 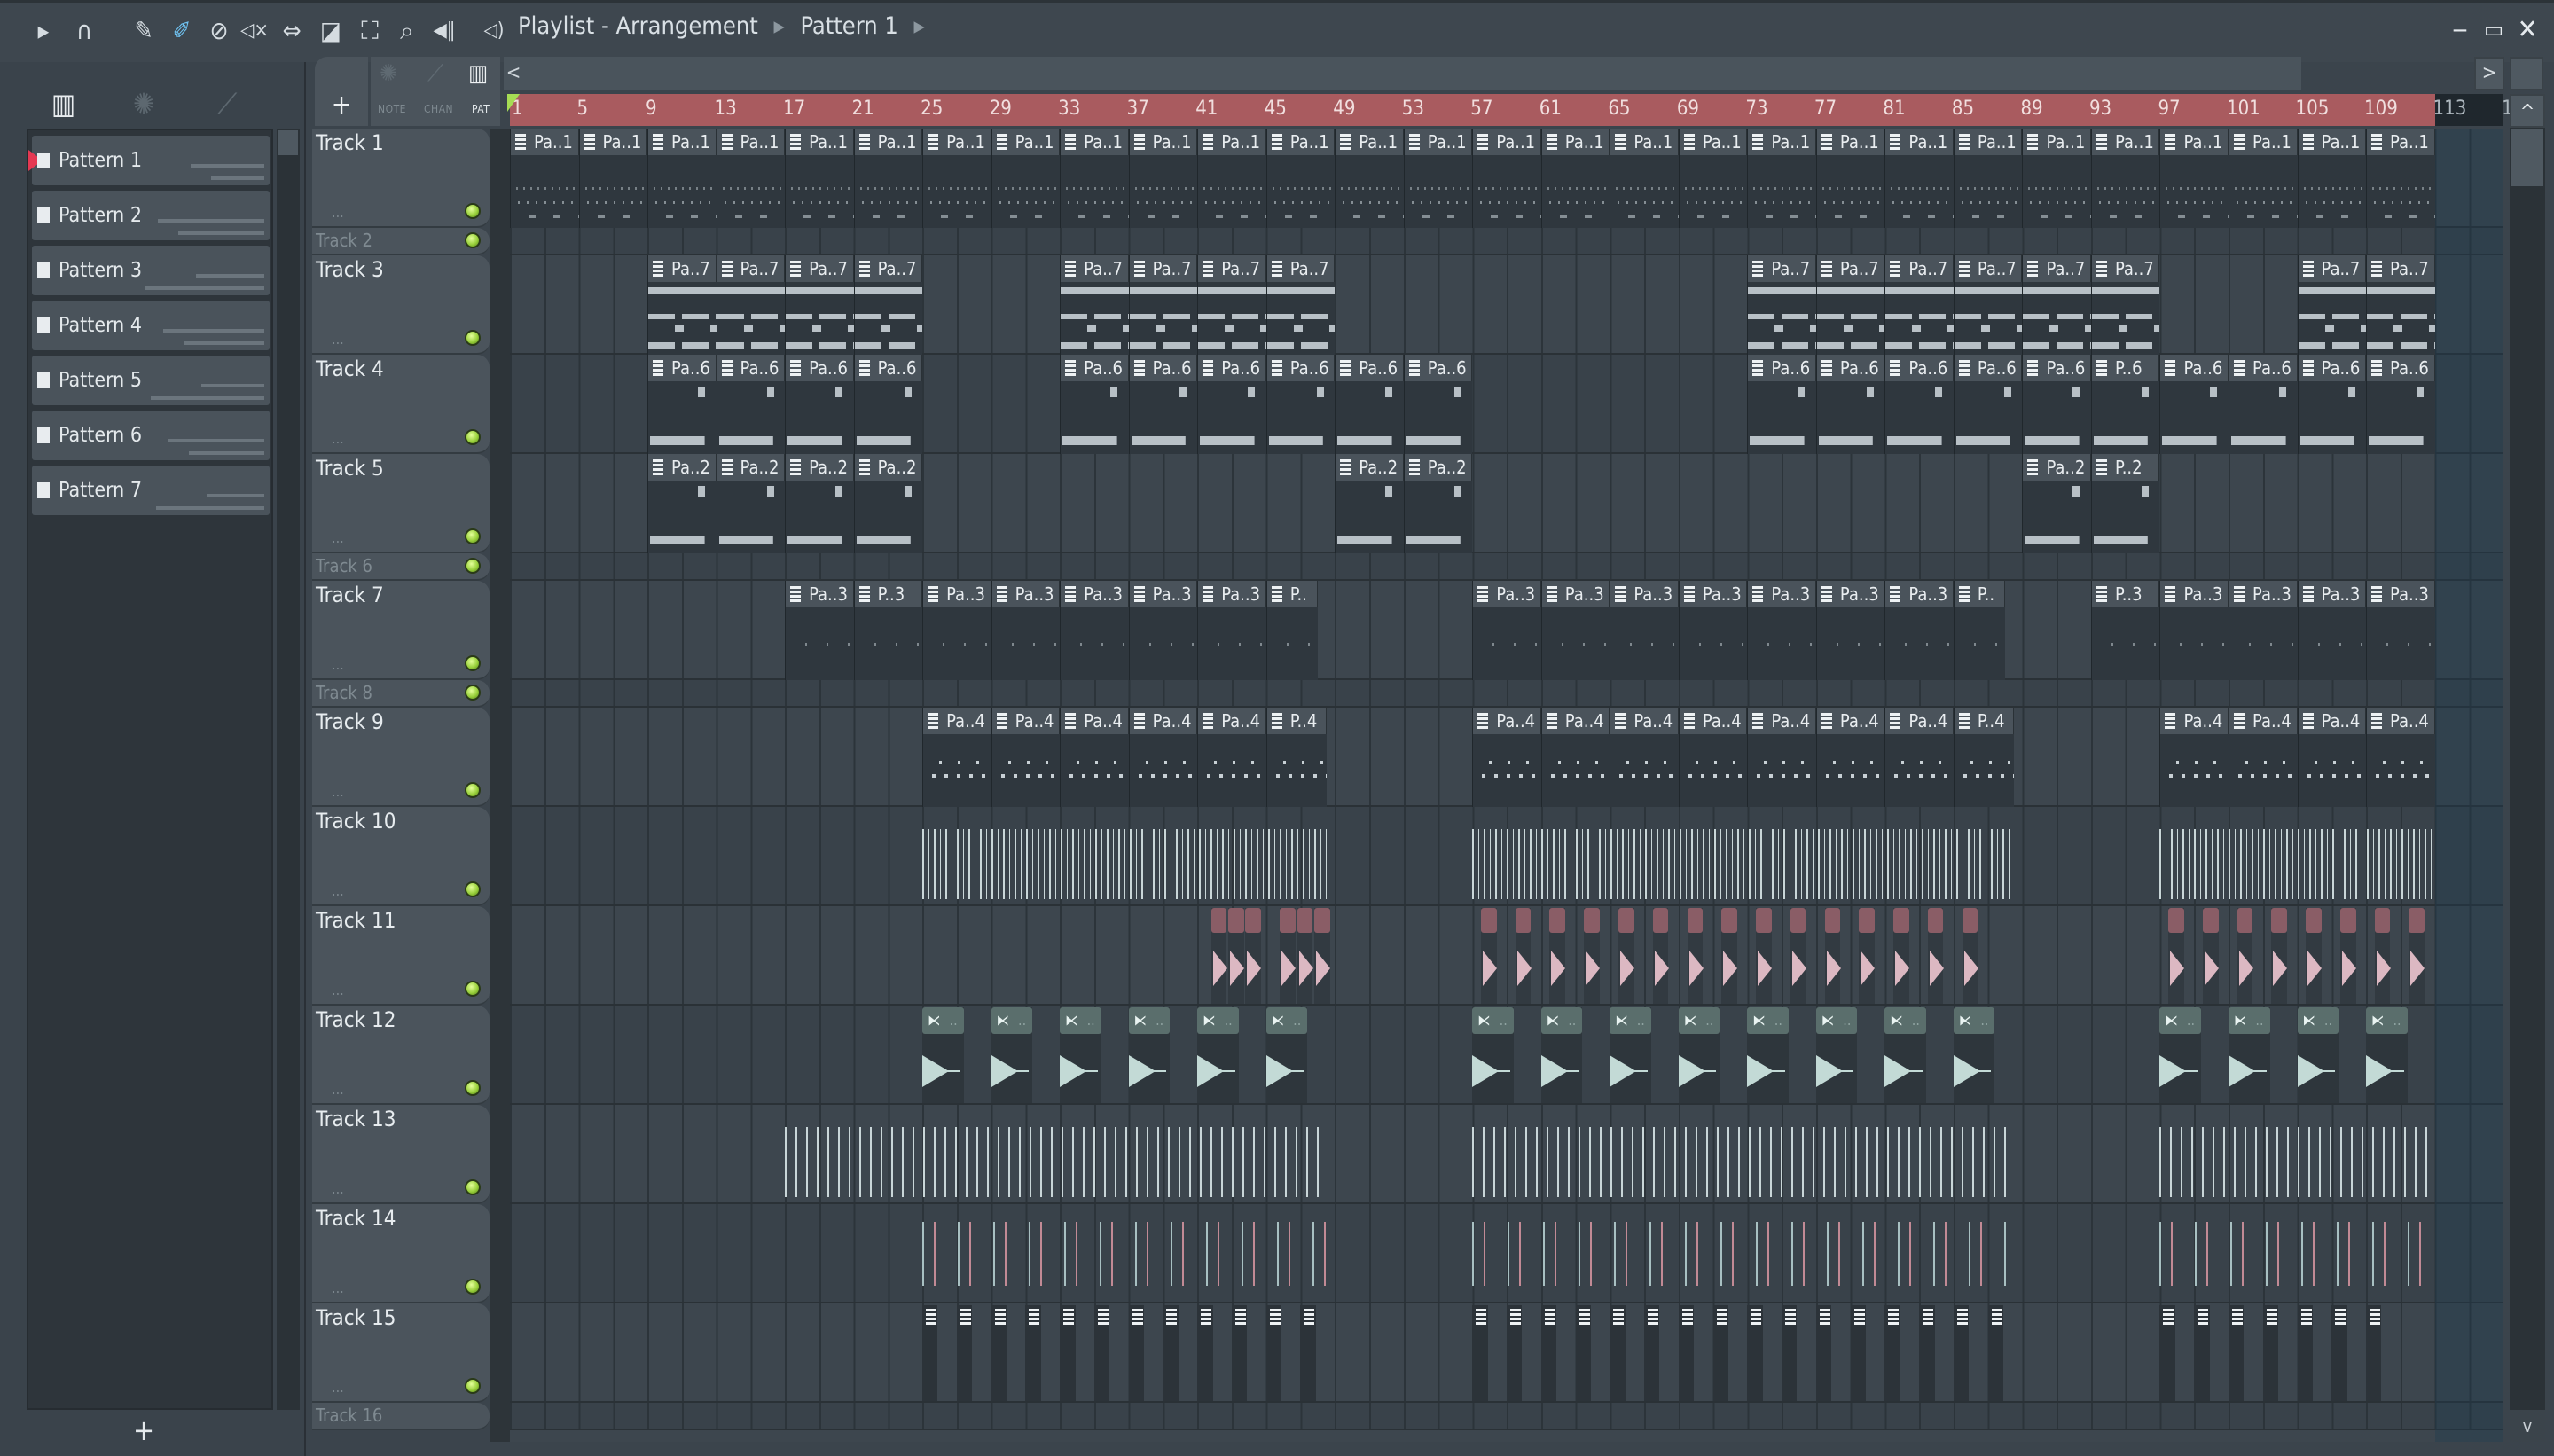 I want to click on mute-icon: ◁×, so click(x=254, y=31).